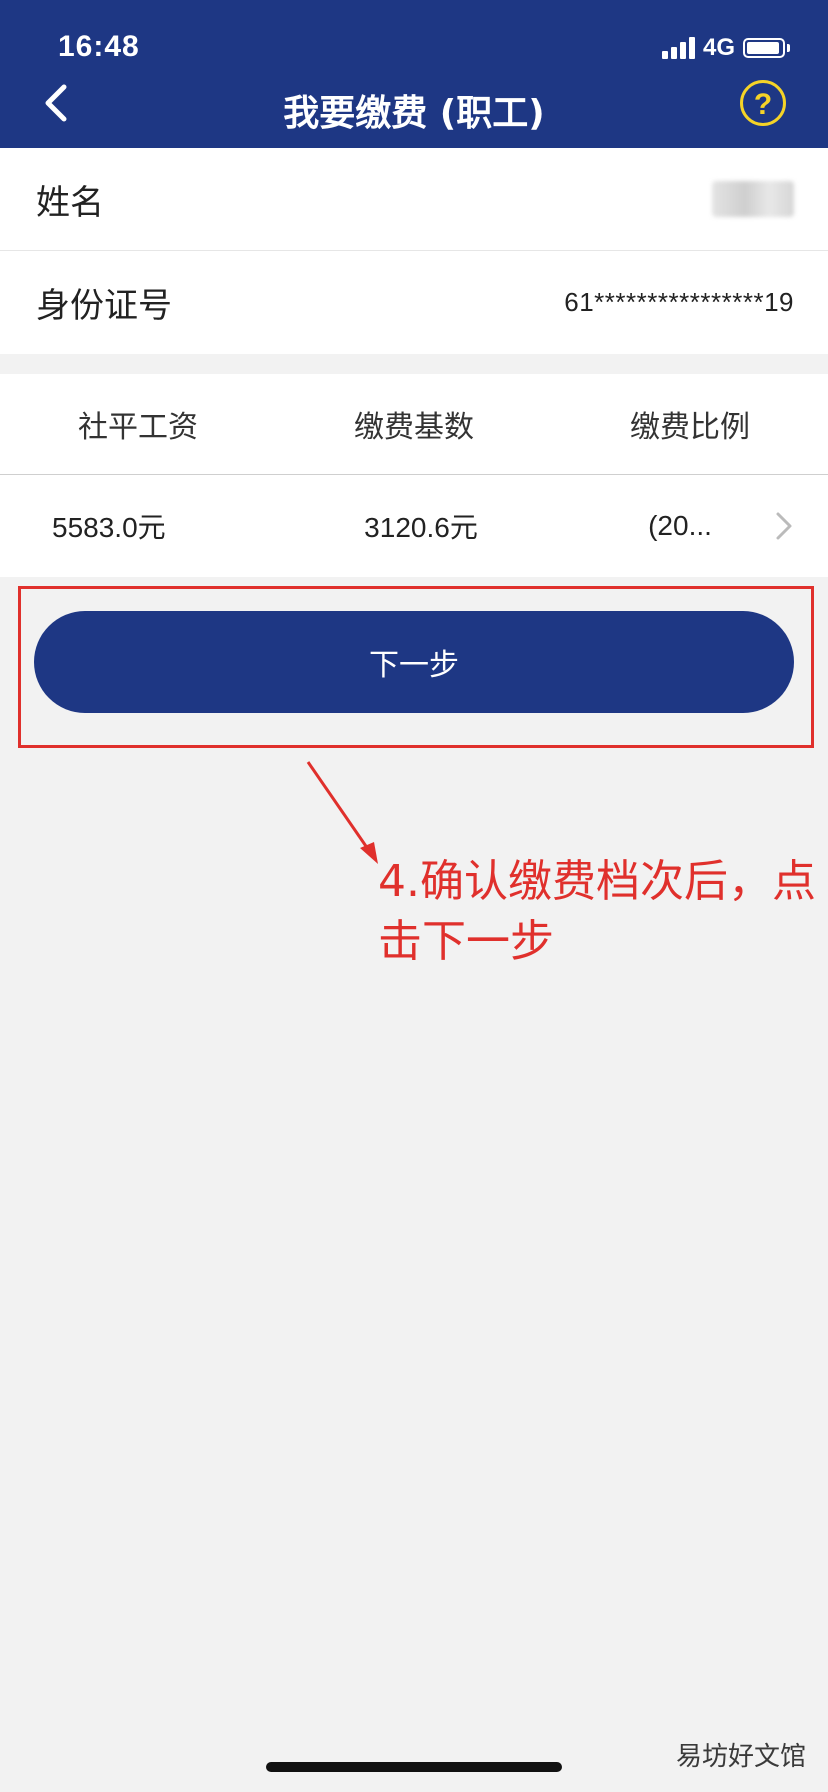 Image resolution: width=828 pixels, height=1792 pixels. I want to click on id-value: 61****************19, so click(679, 302).